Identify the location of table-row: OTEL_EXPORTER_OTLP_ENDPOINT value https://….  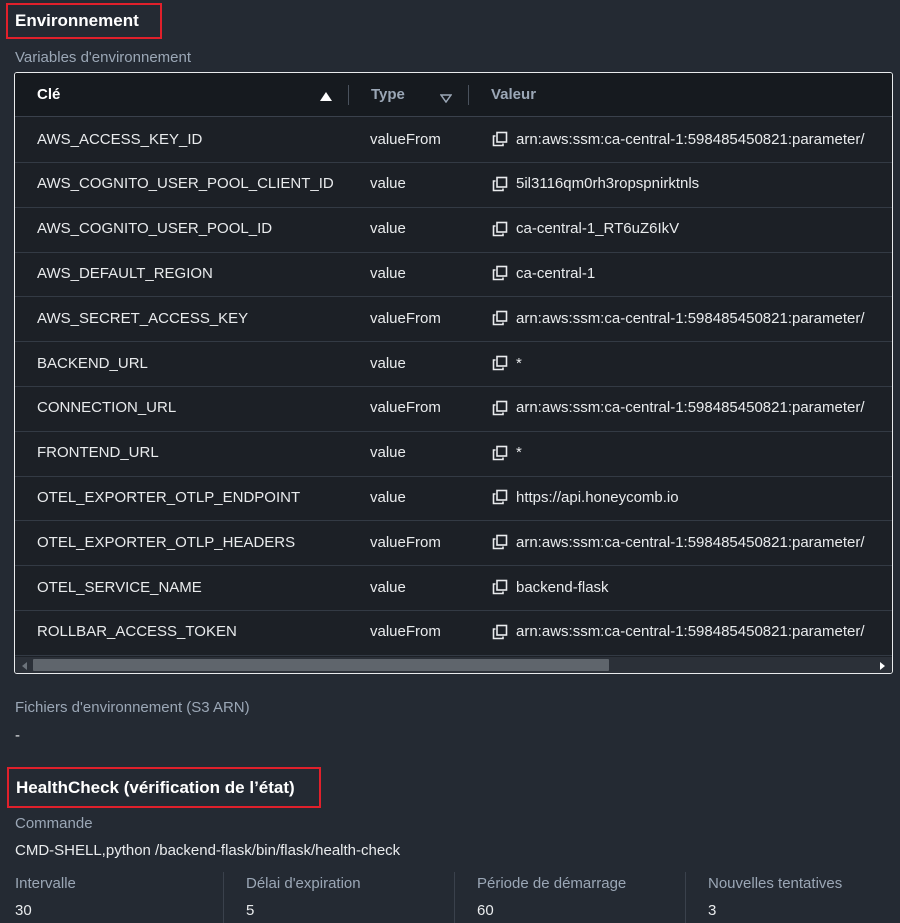
(453, 498).